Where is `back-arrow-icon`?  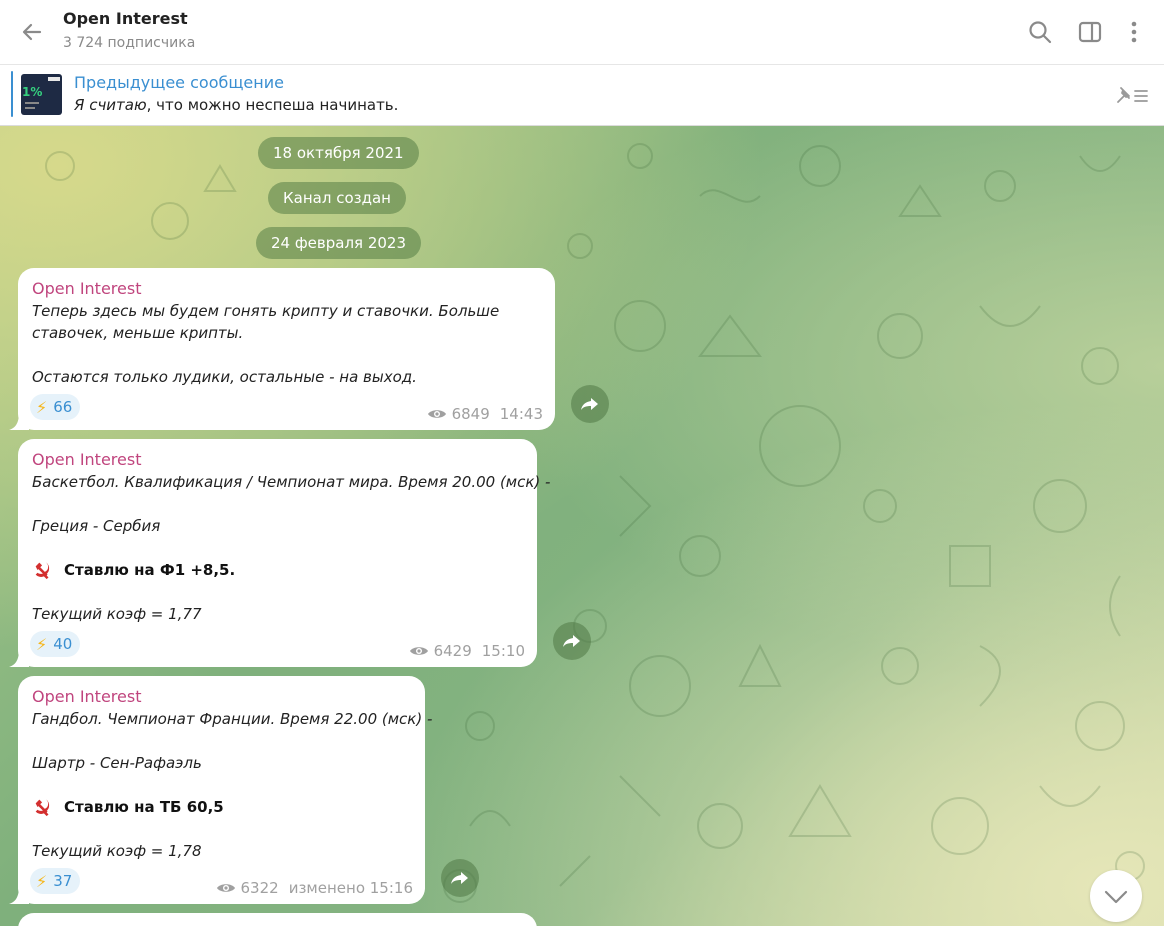
back-arrow-icon is located at coordinates (32, 32).